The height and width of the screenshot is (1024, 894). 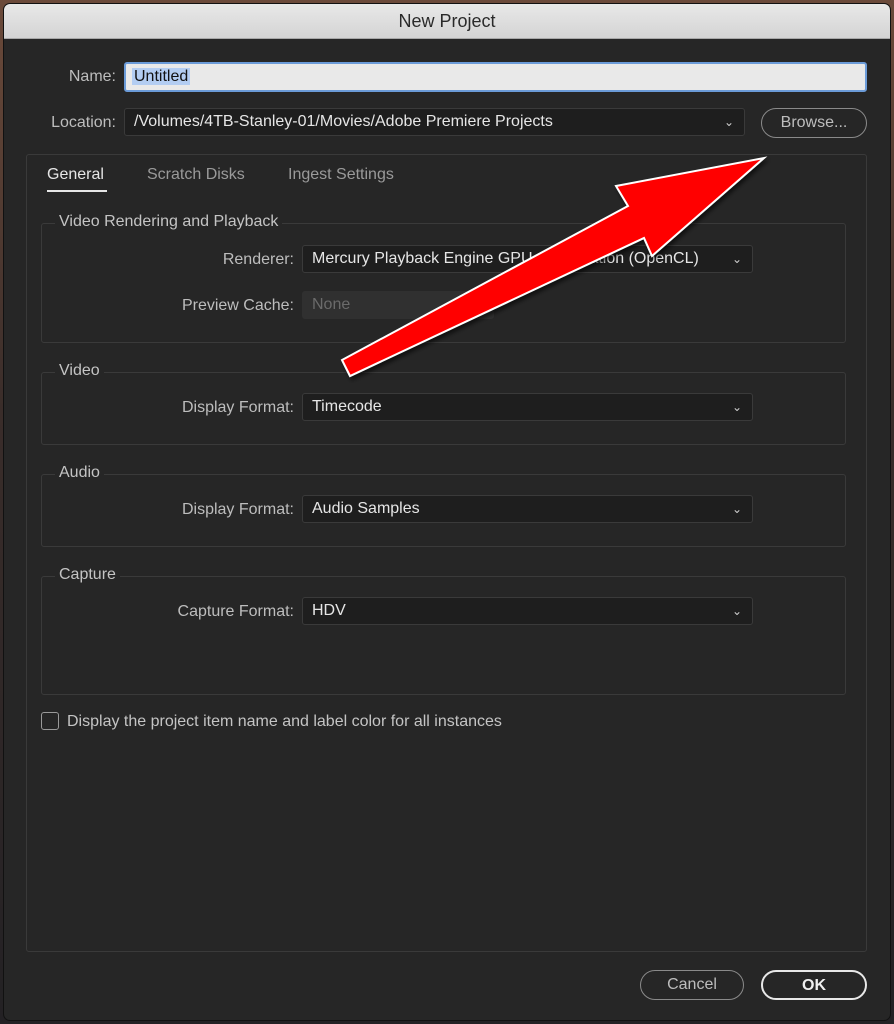 I want to click on preview-cache-label: Preview Cache:, so click(x=237, y=305).